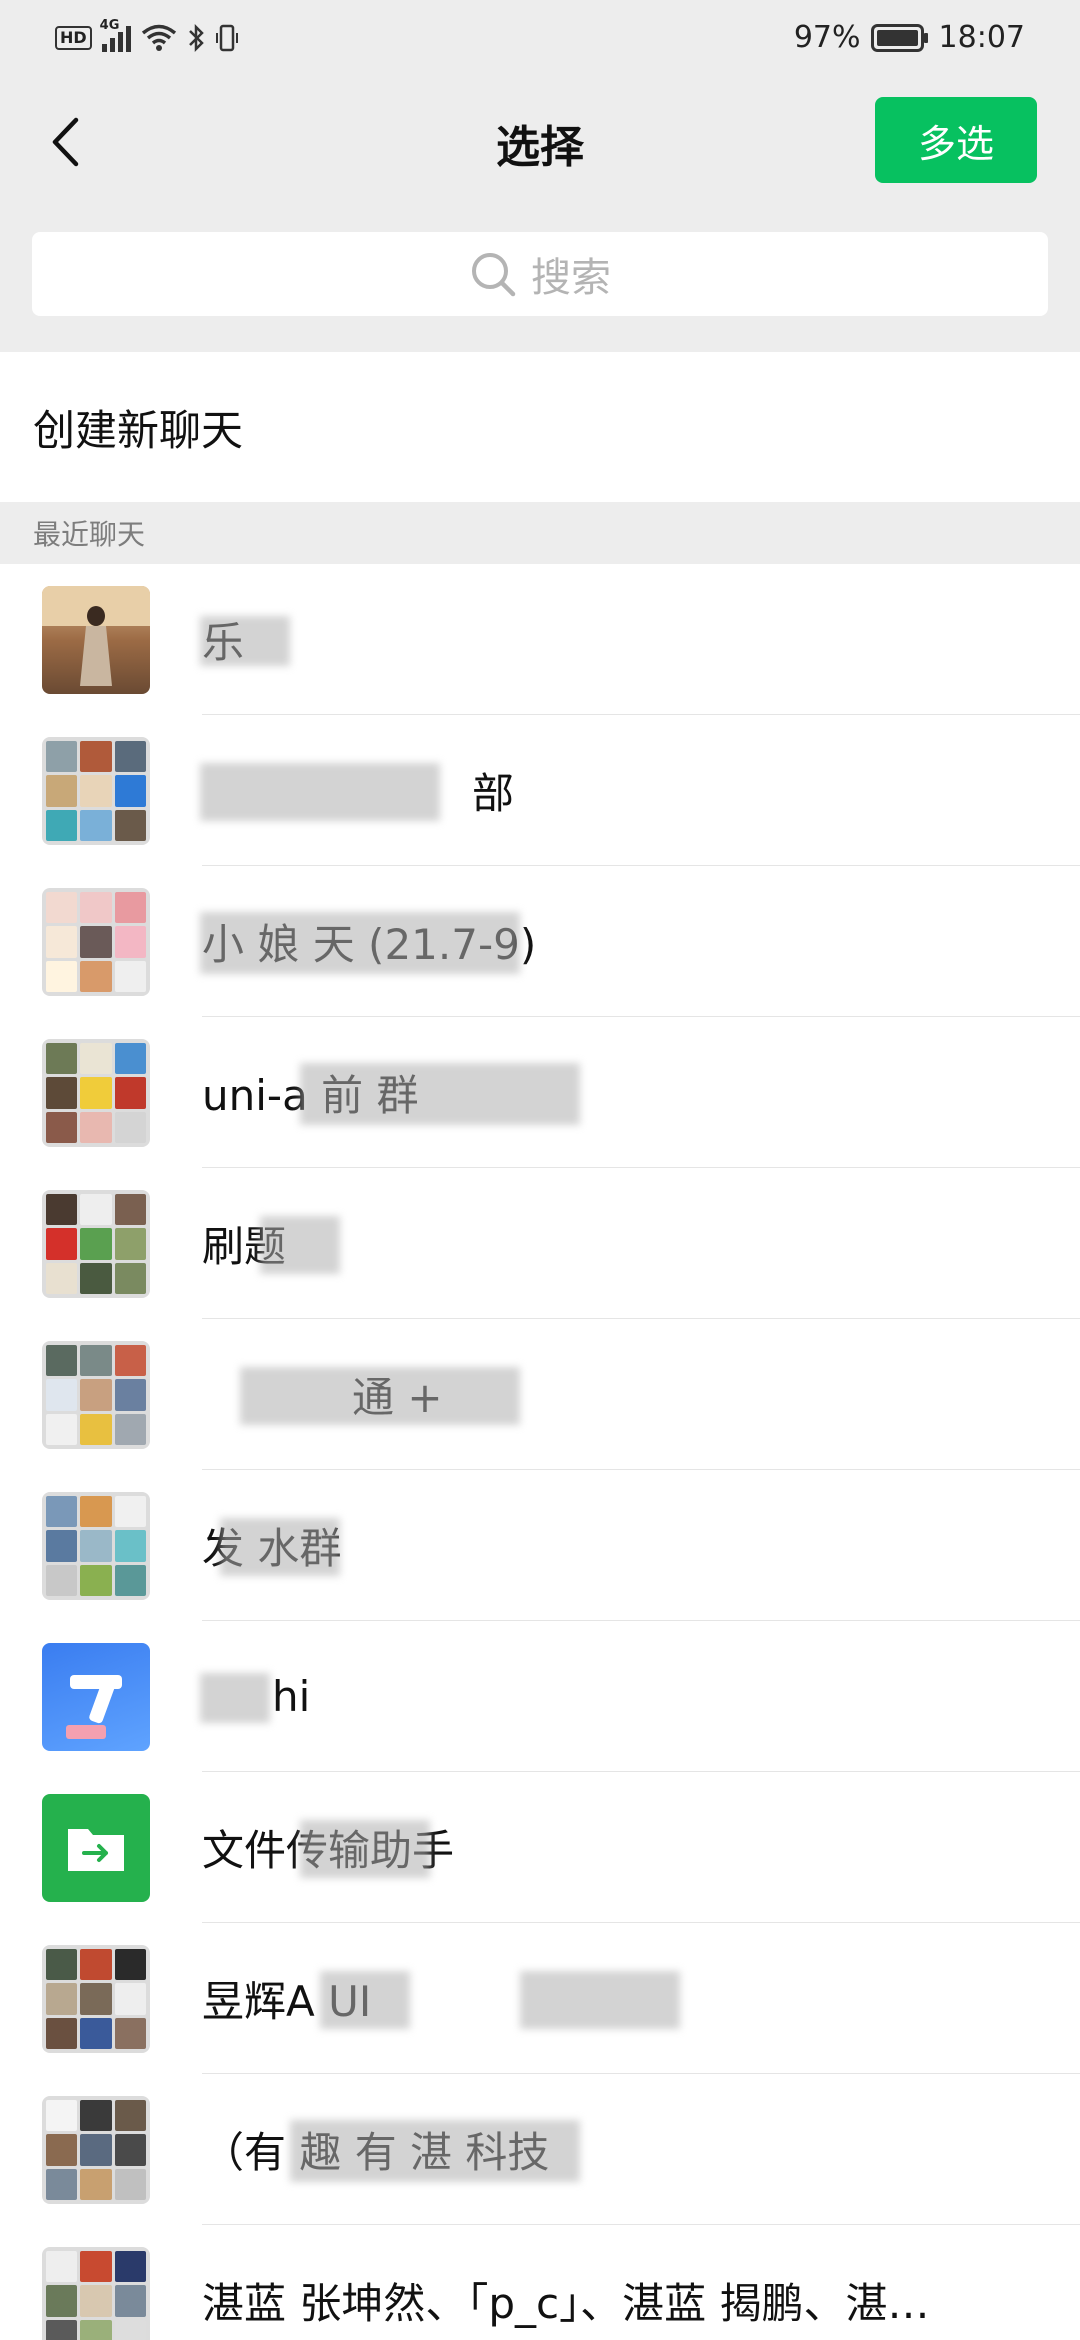 The height and width of the screenshot is (2340, 1080). I want to click on chat-name: uni-a 前 群, so click(310, 1095).